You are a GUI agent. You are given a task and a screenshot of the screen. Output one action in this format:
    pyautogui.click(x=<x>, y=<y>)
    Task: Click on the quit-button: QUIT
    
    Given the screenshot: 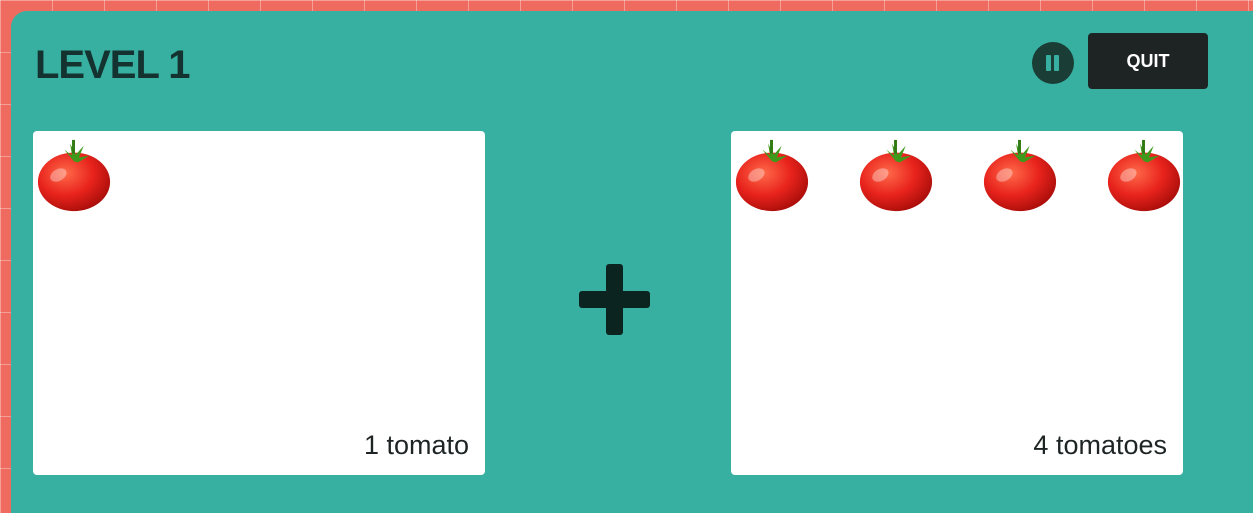 What is the action you would take?
    pyautogui.click(x=1148, y=61)
    